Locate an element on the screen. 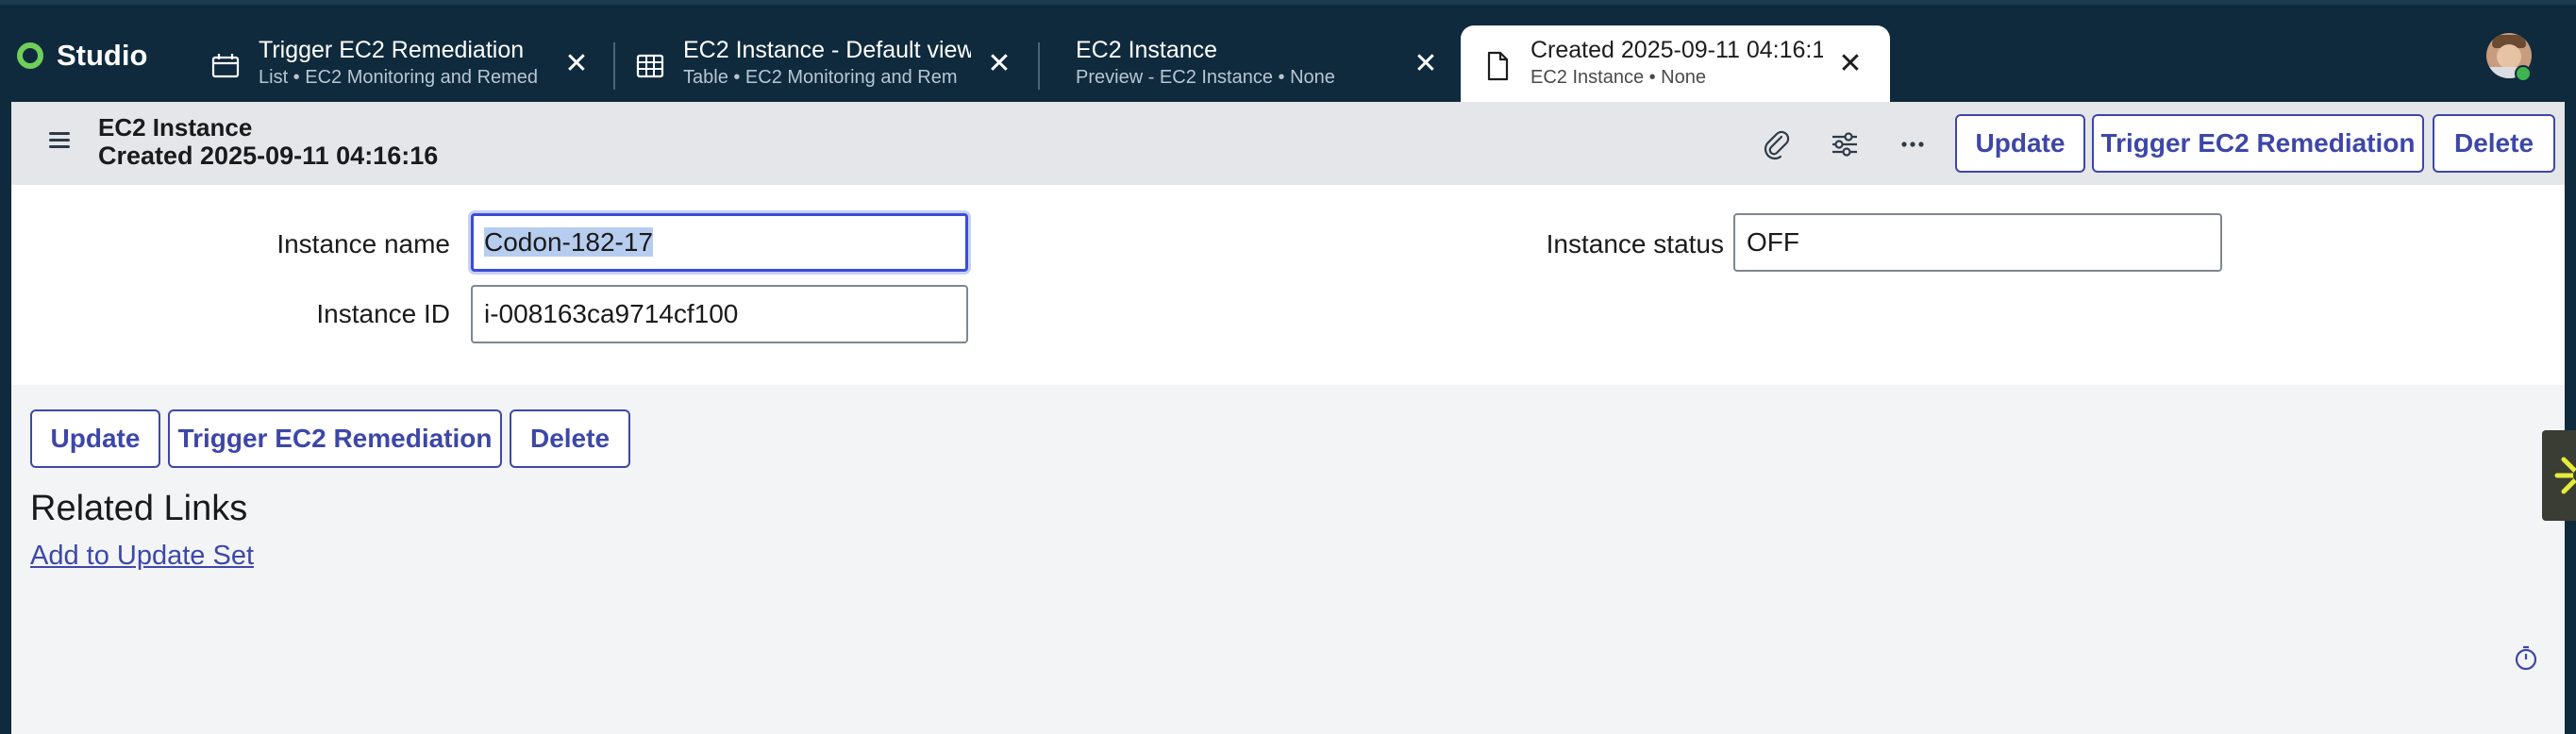 The image size is (2576, 734). related-links-heading: Related Links is located at coordinates (139, 509).